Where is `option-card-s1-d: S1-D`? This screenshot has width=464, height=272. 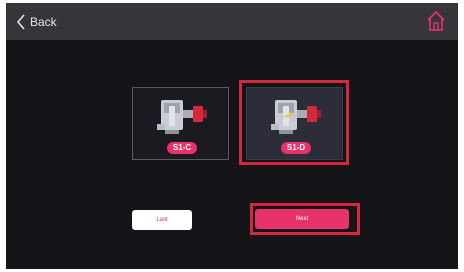 option-card-s1-d: S1-D is located at coordinates (294, 123).